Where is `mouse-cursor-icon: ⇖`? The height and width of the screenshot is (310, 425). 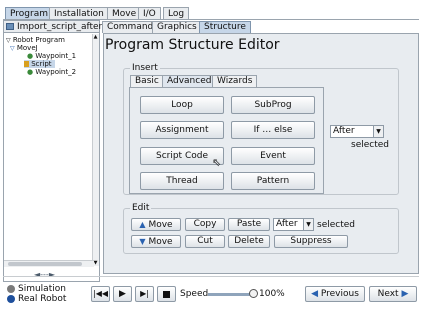
mouse-cursor-icon: ⇖ is located at coordinates (217, 162).